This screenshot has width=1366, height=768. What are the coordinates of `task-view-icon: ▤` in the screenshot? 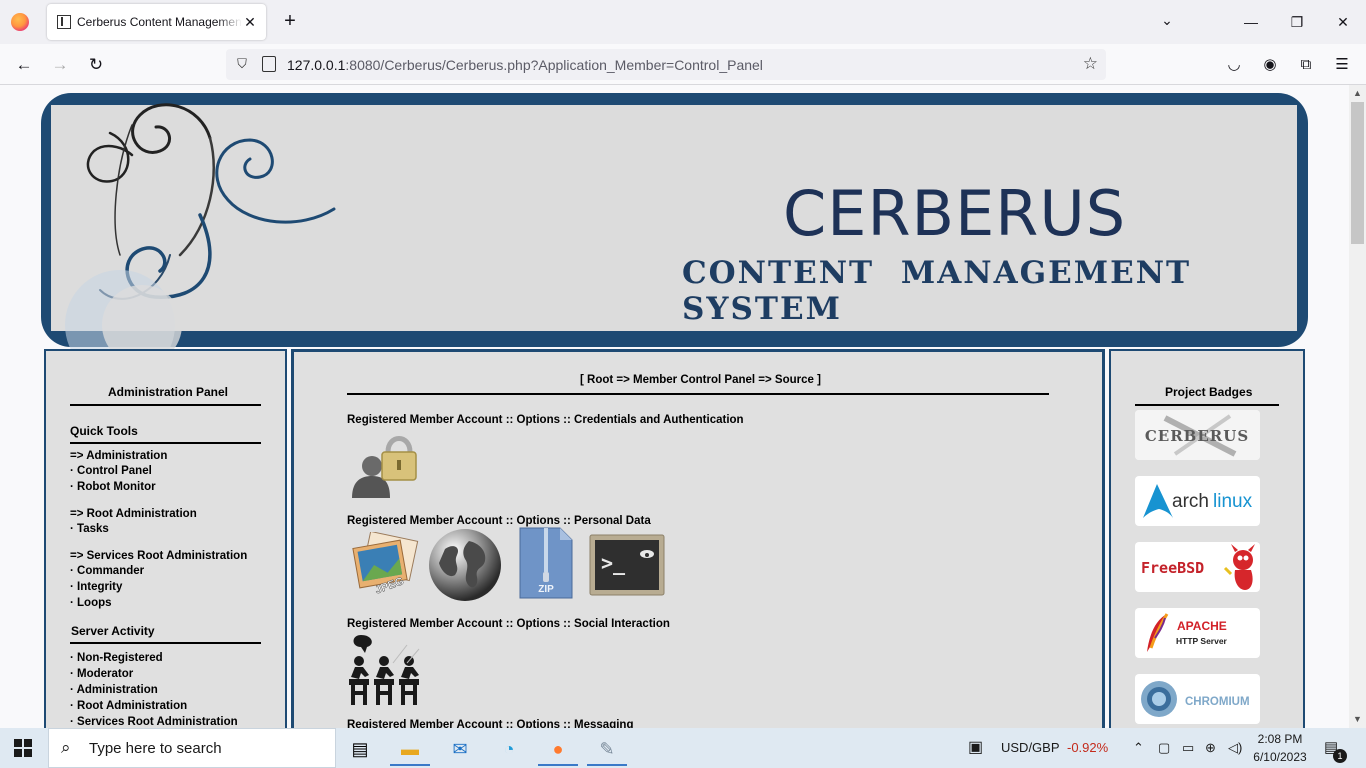 It's located at (360, 750).